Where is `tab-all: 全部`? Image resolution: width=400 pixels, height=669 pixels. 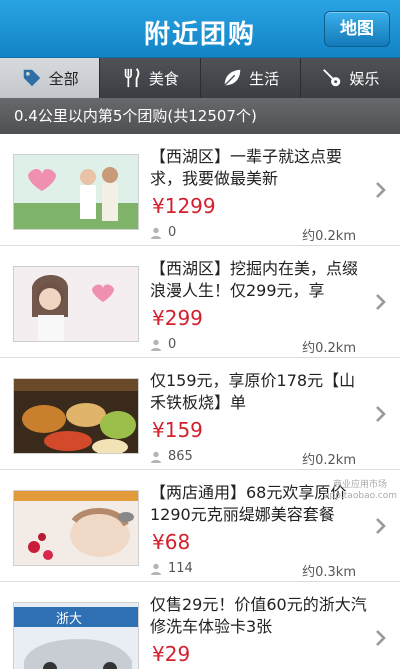
tab-all: 全部 is located at coordinates (50, 78).